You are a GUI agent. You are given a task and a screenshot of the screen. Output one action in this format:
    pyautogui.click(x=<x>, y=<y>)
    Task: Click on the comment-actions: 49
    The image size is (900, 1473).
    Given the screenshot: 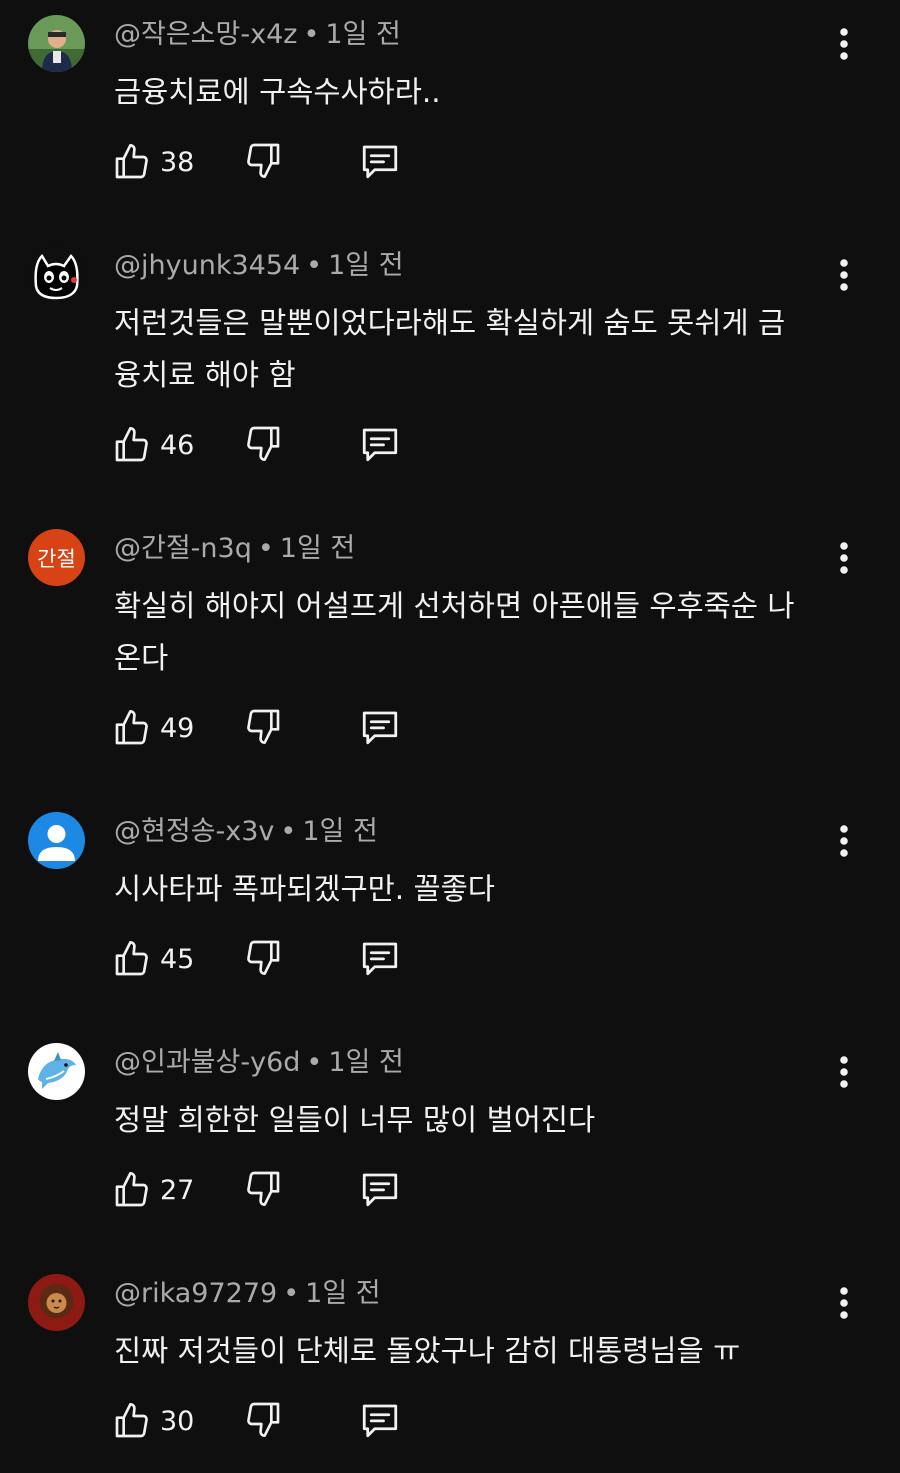 What is the action you would take?
    pyautogui.click(x=450, y=728)
    